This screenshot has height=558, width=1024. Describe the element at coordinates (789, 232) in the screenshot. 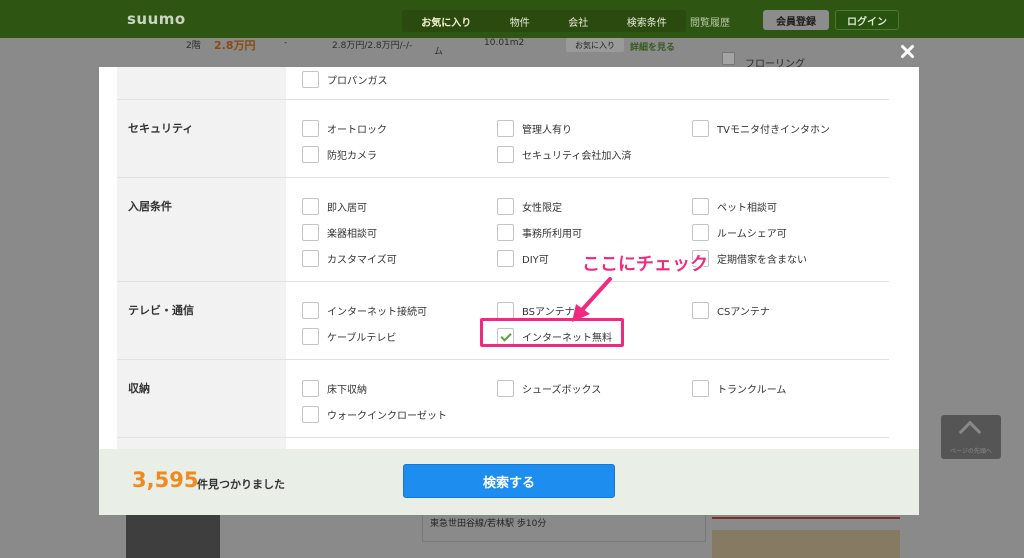

I see `condition-option: ルームシェア可` at that location.